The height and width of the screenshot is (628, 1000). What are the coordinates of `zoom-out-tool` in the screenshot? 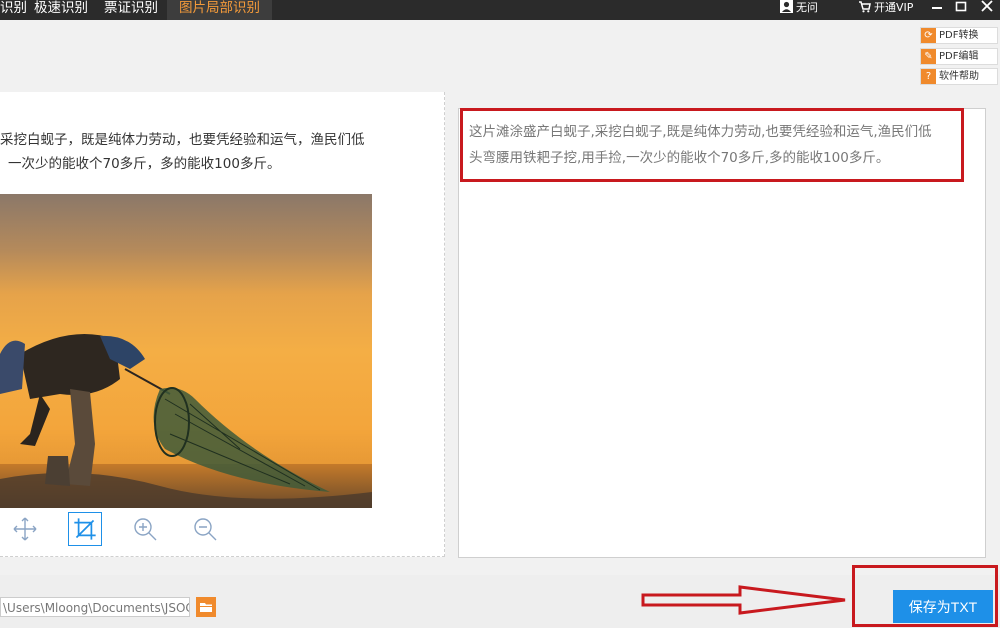 It's located at (205, 529).